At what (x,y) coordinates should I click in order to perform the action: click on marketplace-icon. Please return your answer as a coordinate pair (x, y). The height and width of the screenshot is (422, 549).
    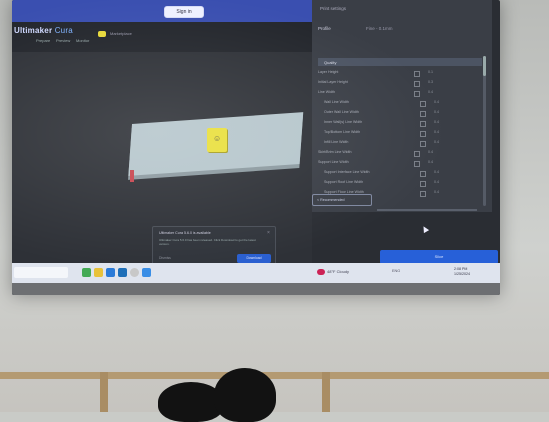
    Looking at the image, I should click on (102, 34).